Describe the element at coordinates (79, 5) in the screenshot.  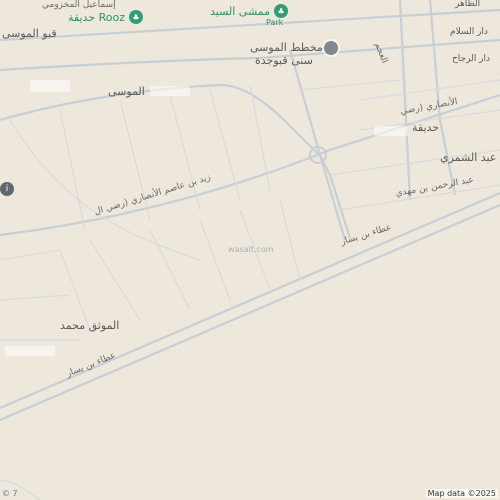
I see `label-makhzoomi: إسماعيل المخزومي` at that location.